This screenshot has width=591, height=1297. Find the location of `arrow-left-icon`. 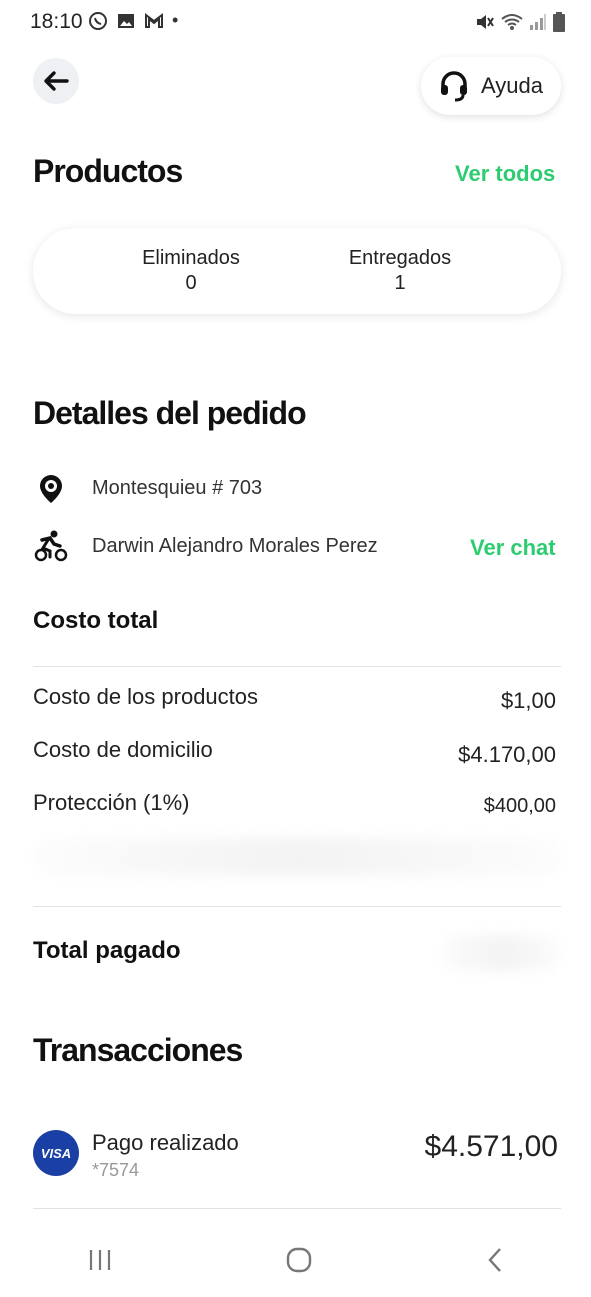

arrow-left-icon is located at coordinates (56, 81).